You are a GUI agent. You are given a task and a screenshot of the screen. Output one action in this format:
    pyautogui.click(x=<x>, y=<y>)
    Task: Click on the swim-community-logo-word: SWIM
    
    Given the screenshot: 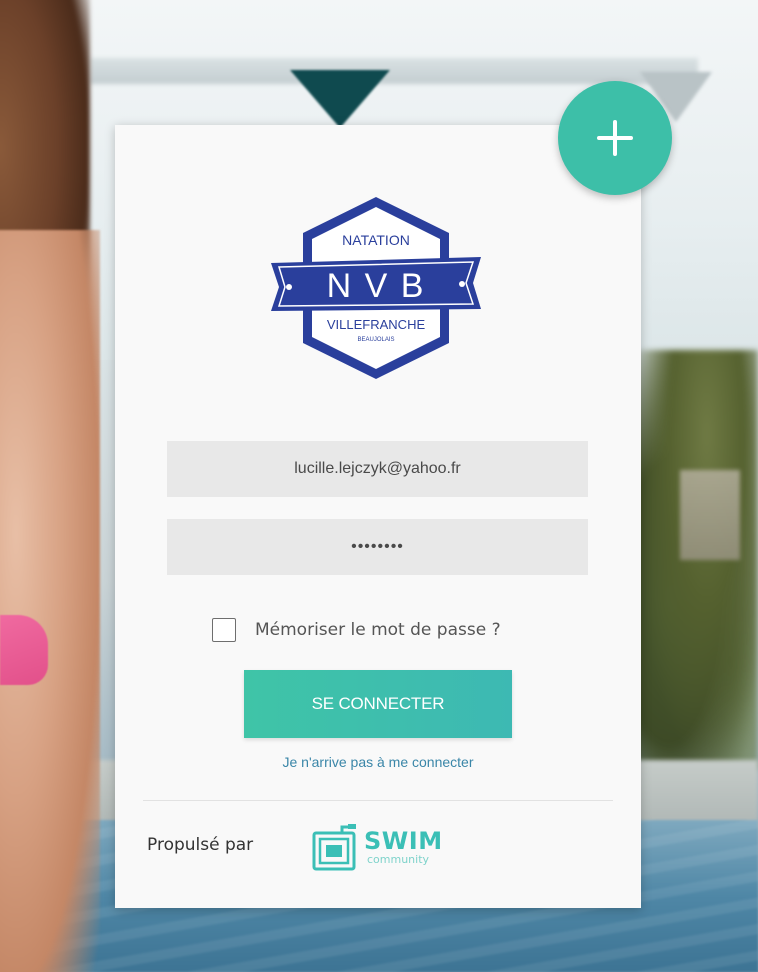 What is the action you would take?
    pyautogui.click(x=403, y=841)
    